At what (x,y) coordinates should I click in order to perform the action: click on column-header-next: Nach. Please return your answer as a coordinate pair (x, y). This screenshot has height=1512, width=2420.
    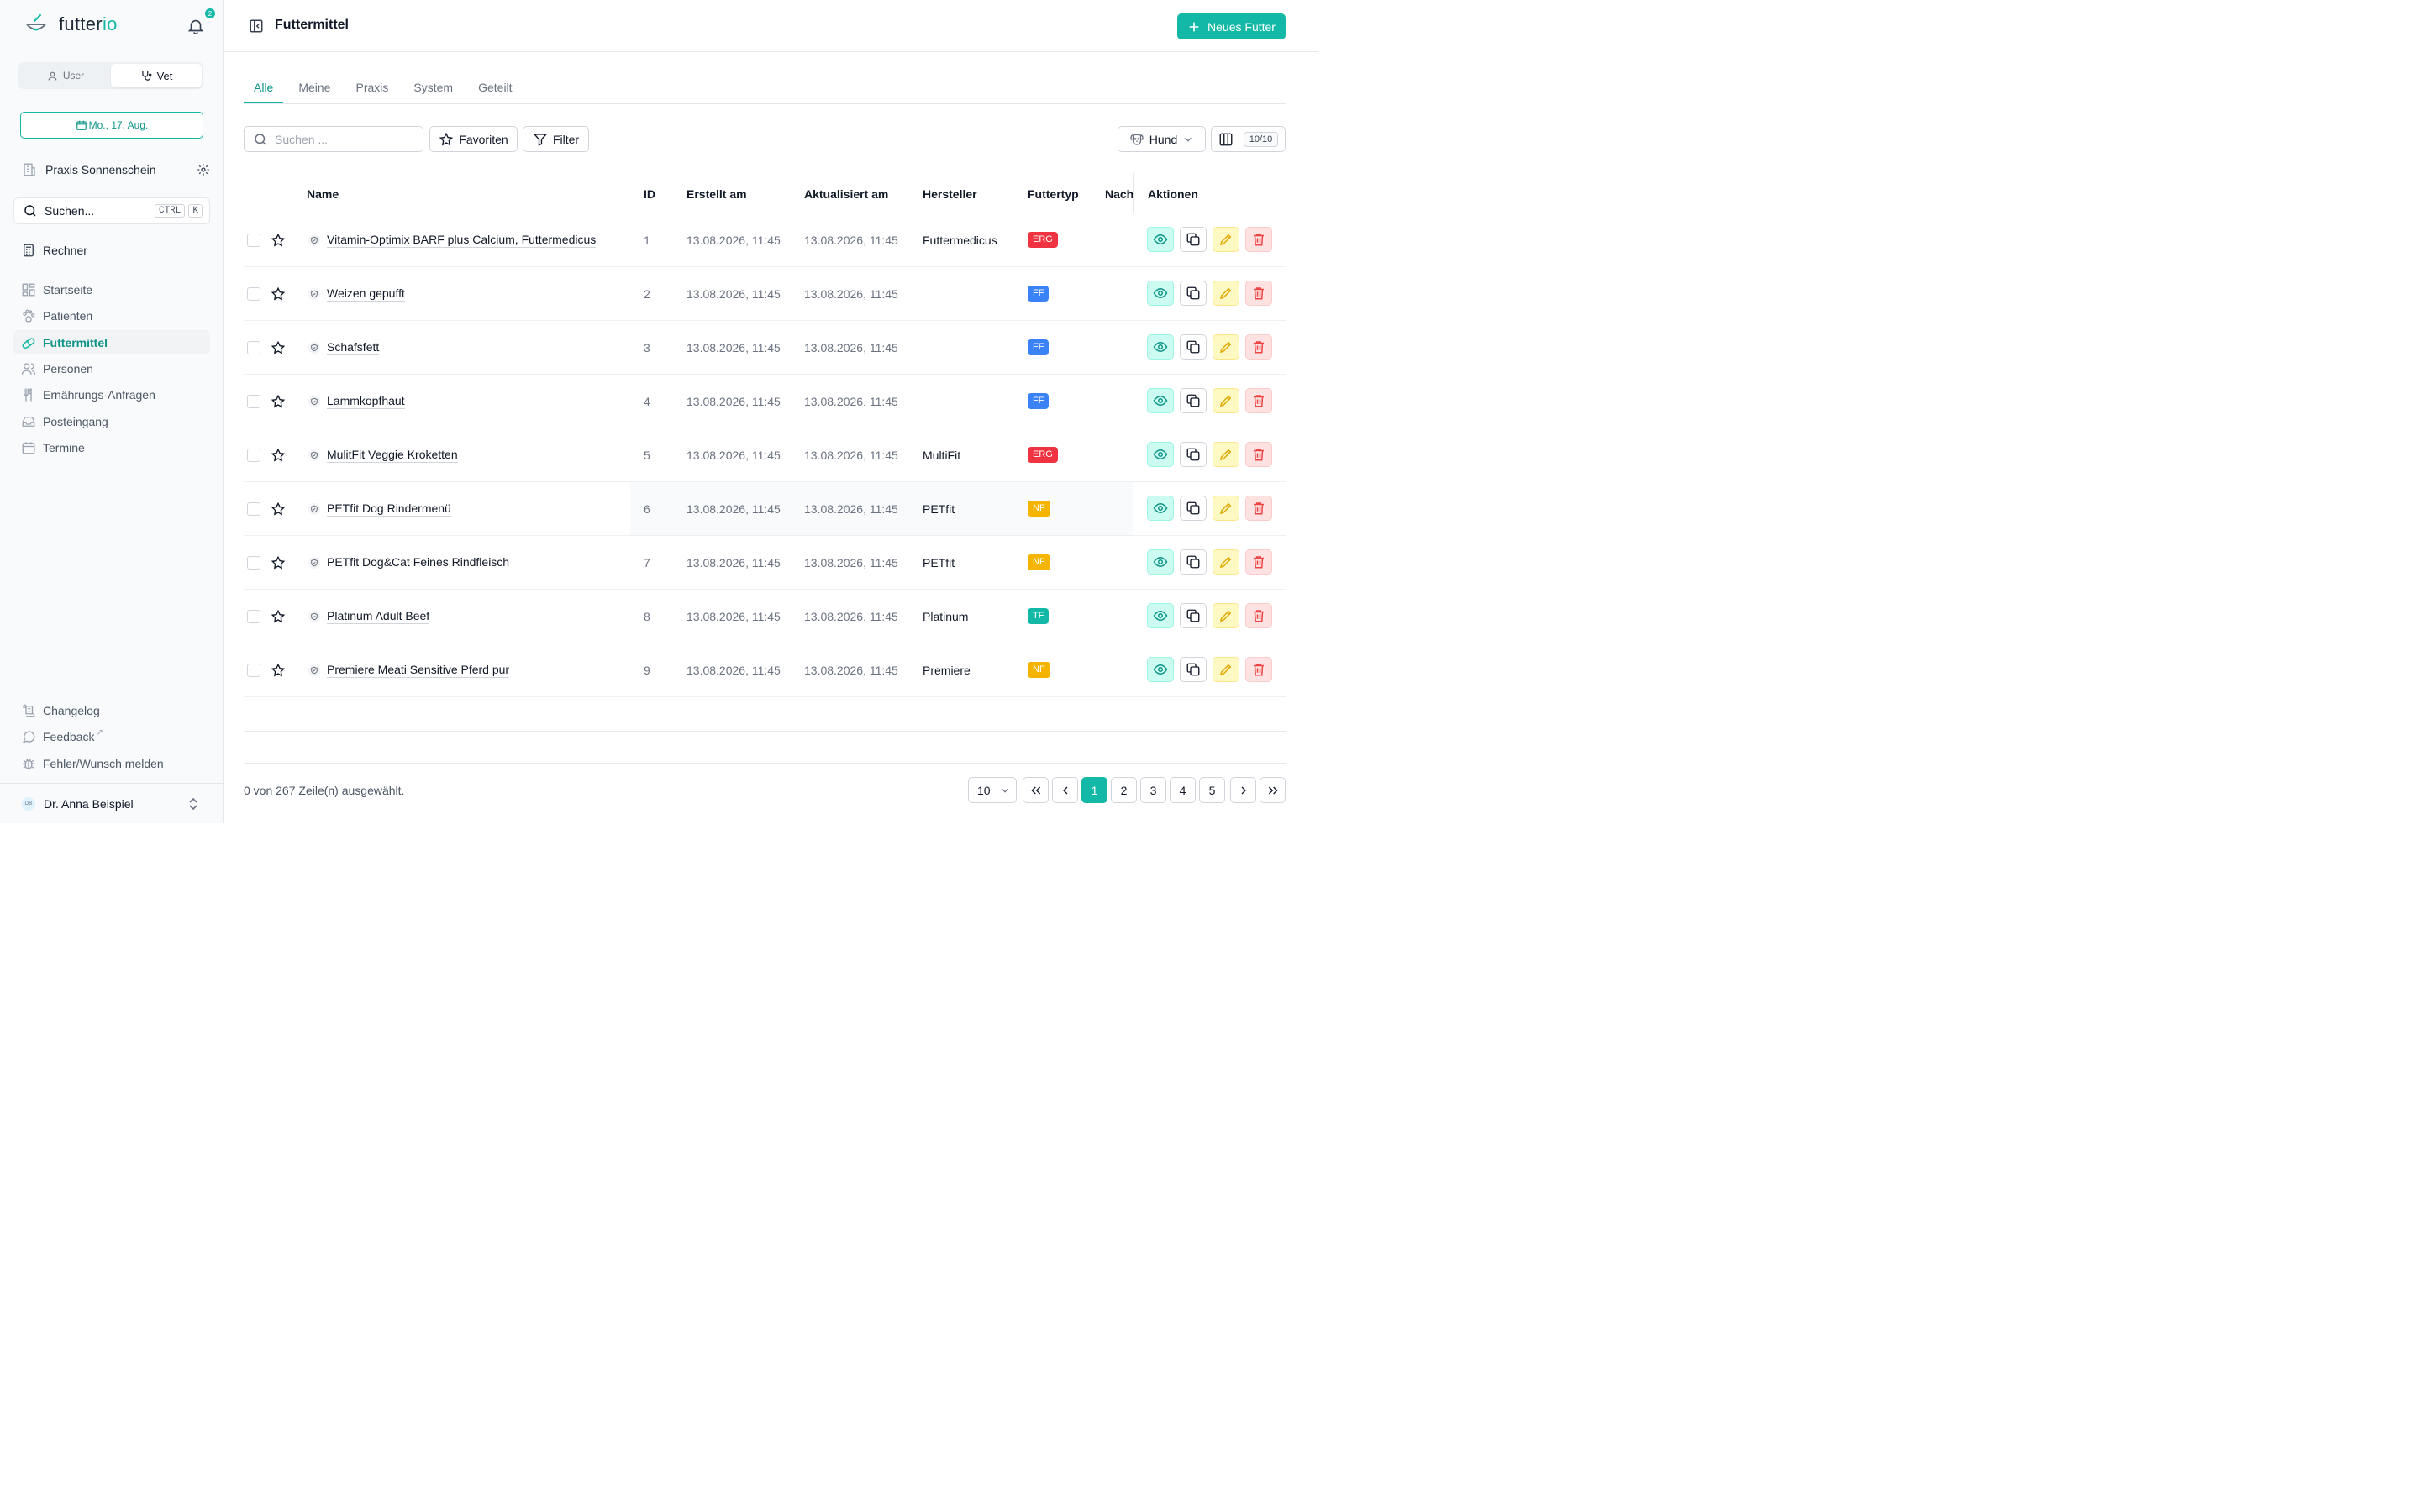
    Looking at the image, I should click on (1119, 194).